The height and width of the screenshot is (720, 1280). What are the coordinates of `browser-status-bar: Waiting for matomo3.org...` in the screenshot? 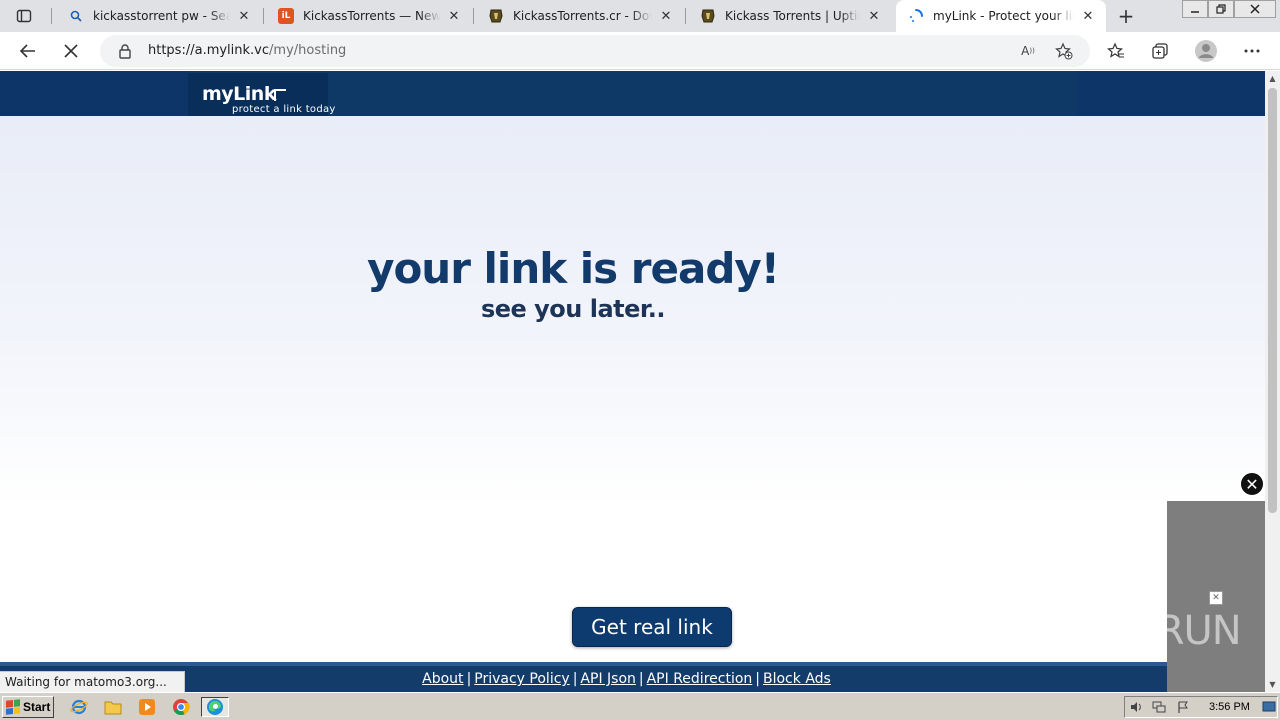 It's located at (92, 681).